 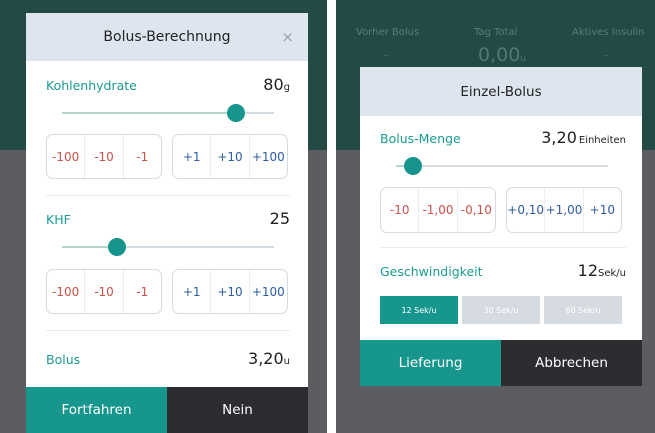 I want to click on carbs-slider-thumb, so click(x=235, y=113).